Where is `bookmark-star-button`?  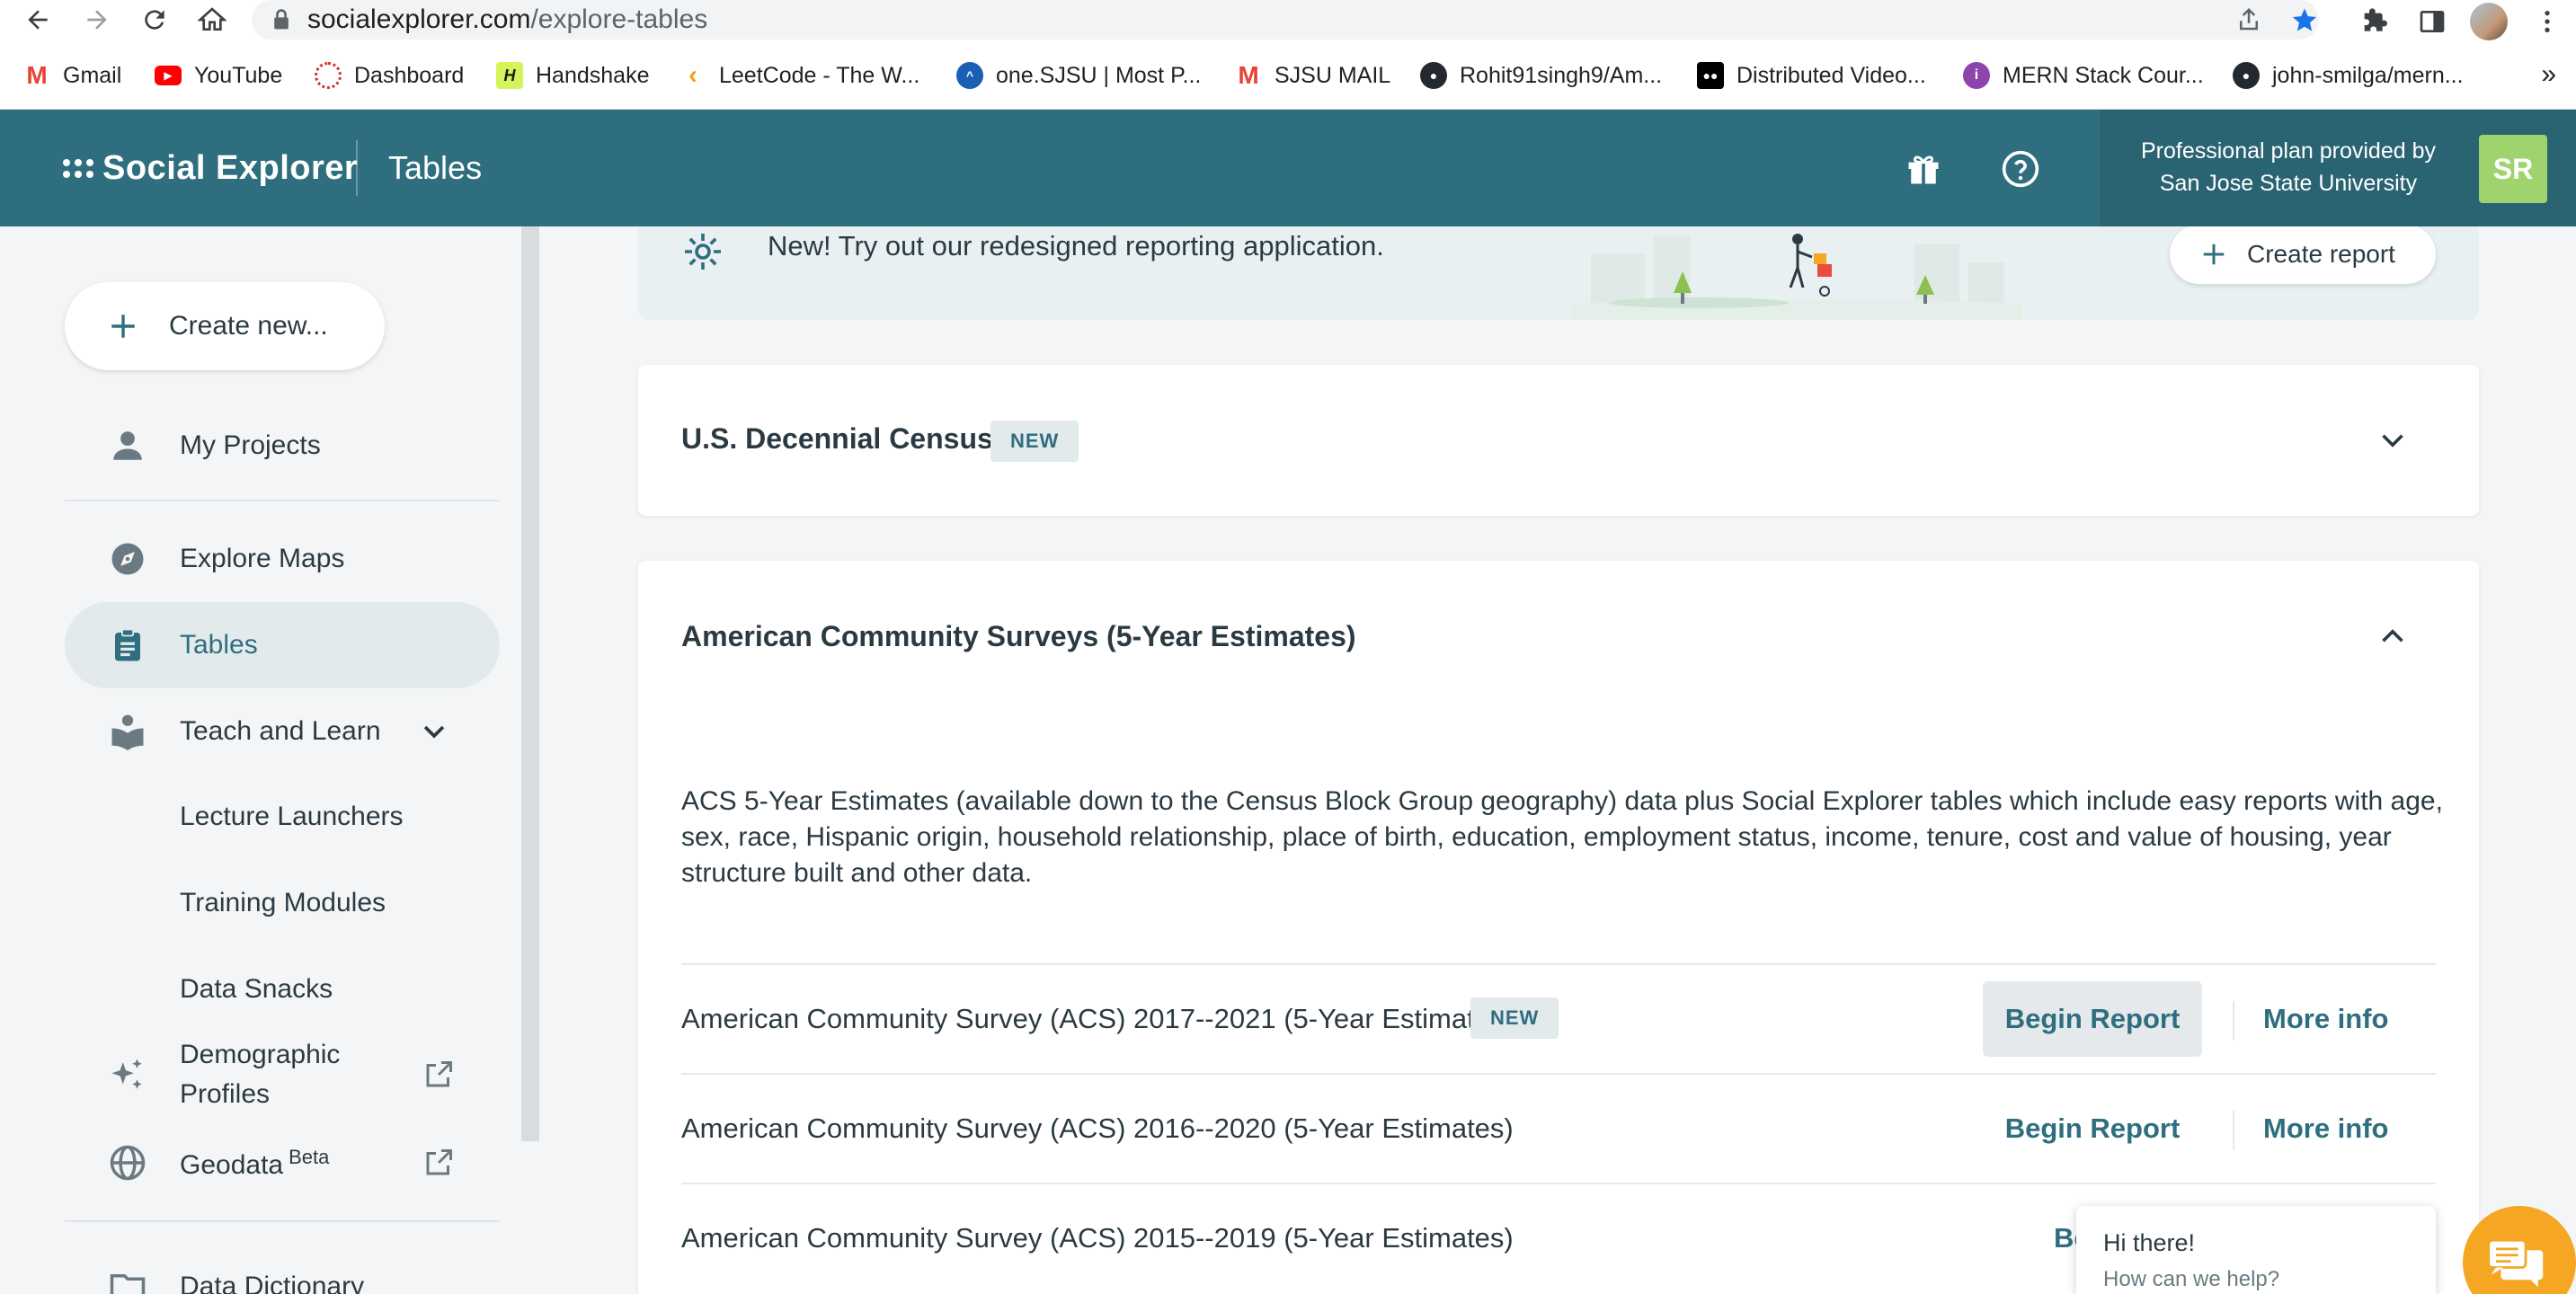
bookmark-star-button is located at coordinates (2304, 20).